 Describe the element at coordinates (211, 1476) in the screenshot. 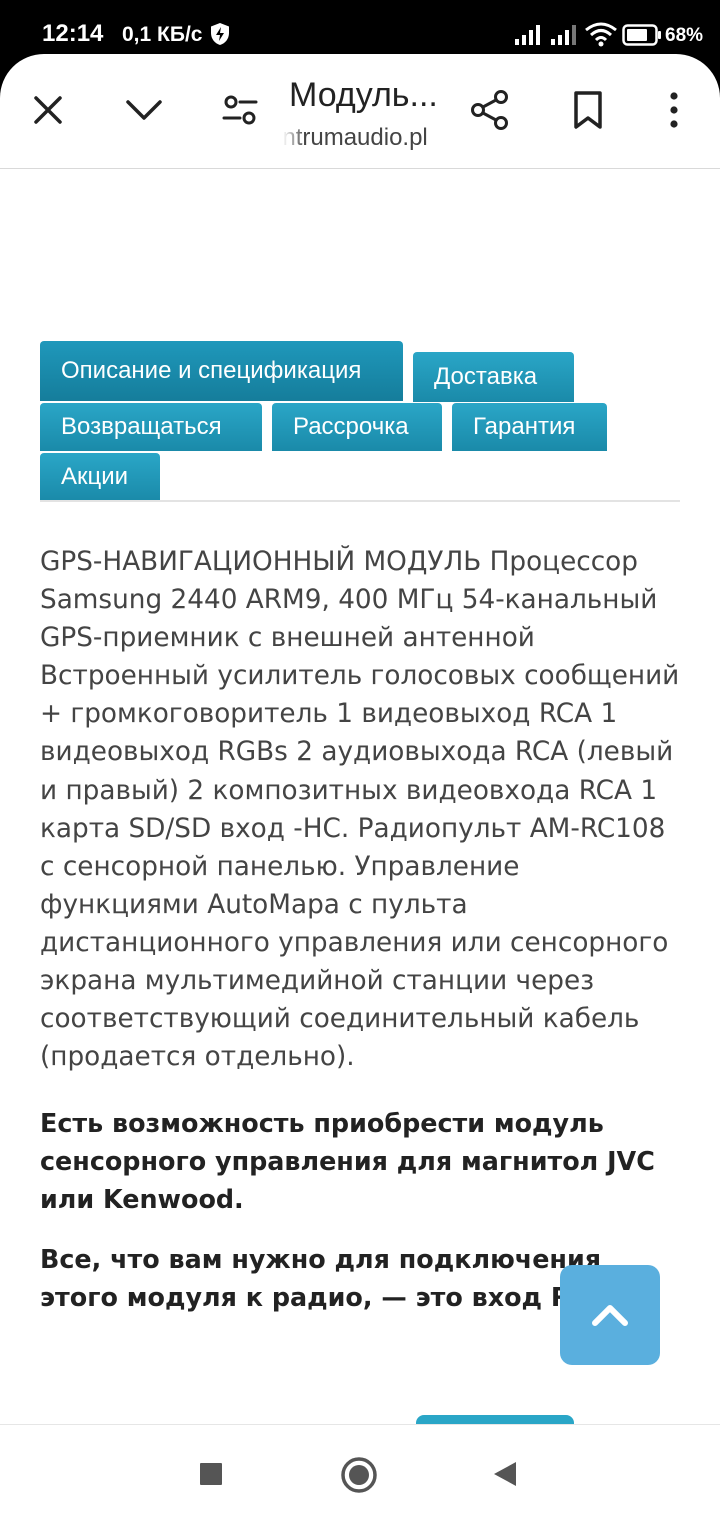

I see `recent-apps-icon` at that location.